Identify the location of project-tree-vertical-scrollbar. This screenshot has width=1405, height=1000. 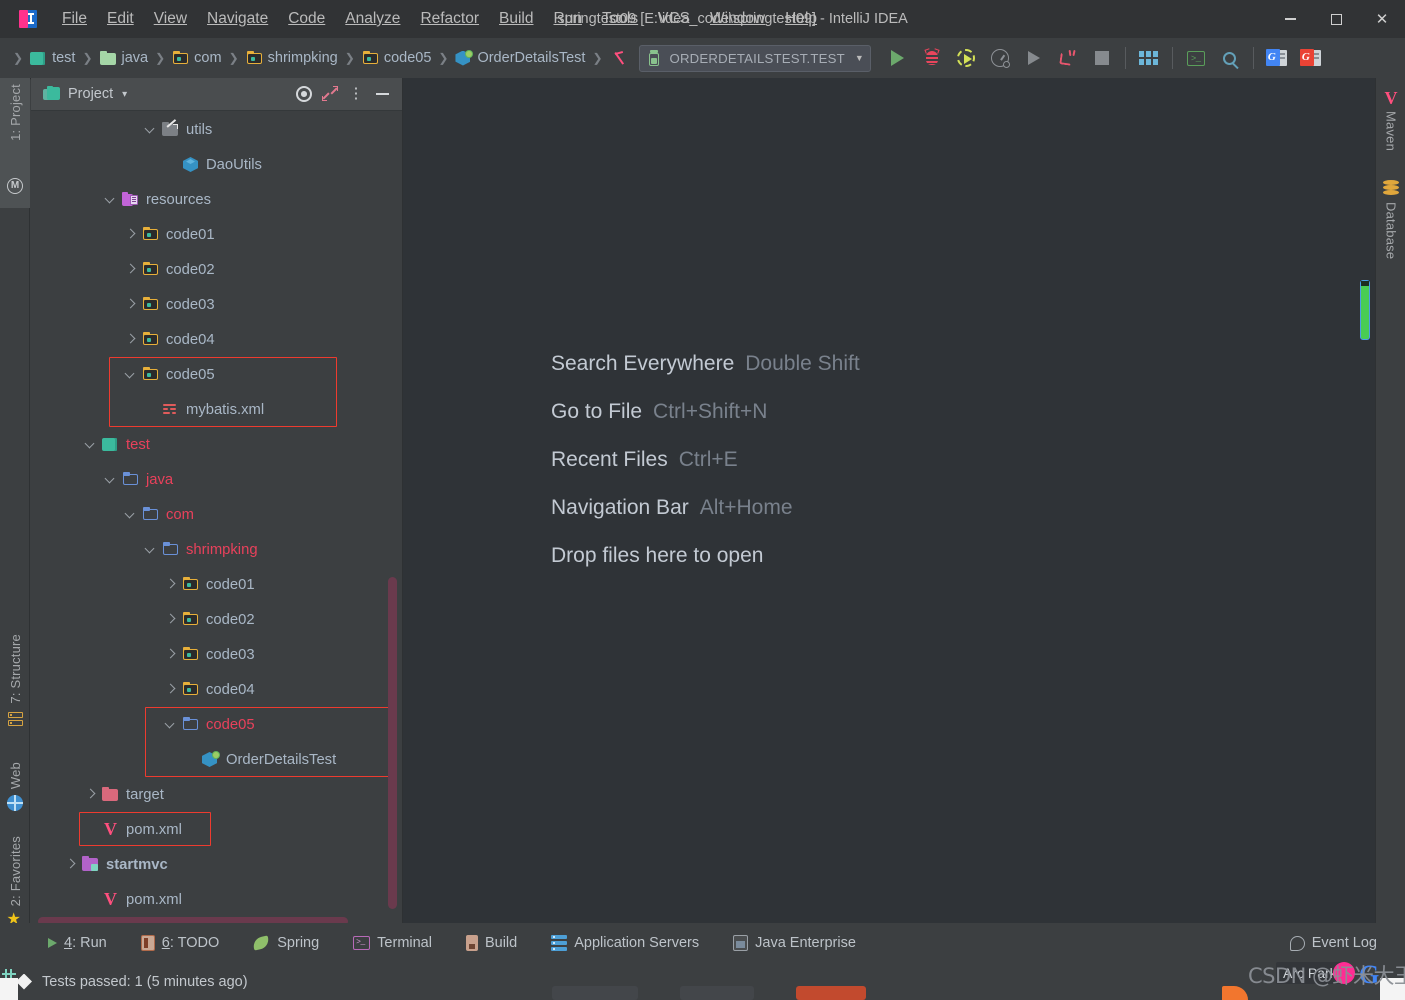
(392, 743).